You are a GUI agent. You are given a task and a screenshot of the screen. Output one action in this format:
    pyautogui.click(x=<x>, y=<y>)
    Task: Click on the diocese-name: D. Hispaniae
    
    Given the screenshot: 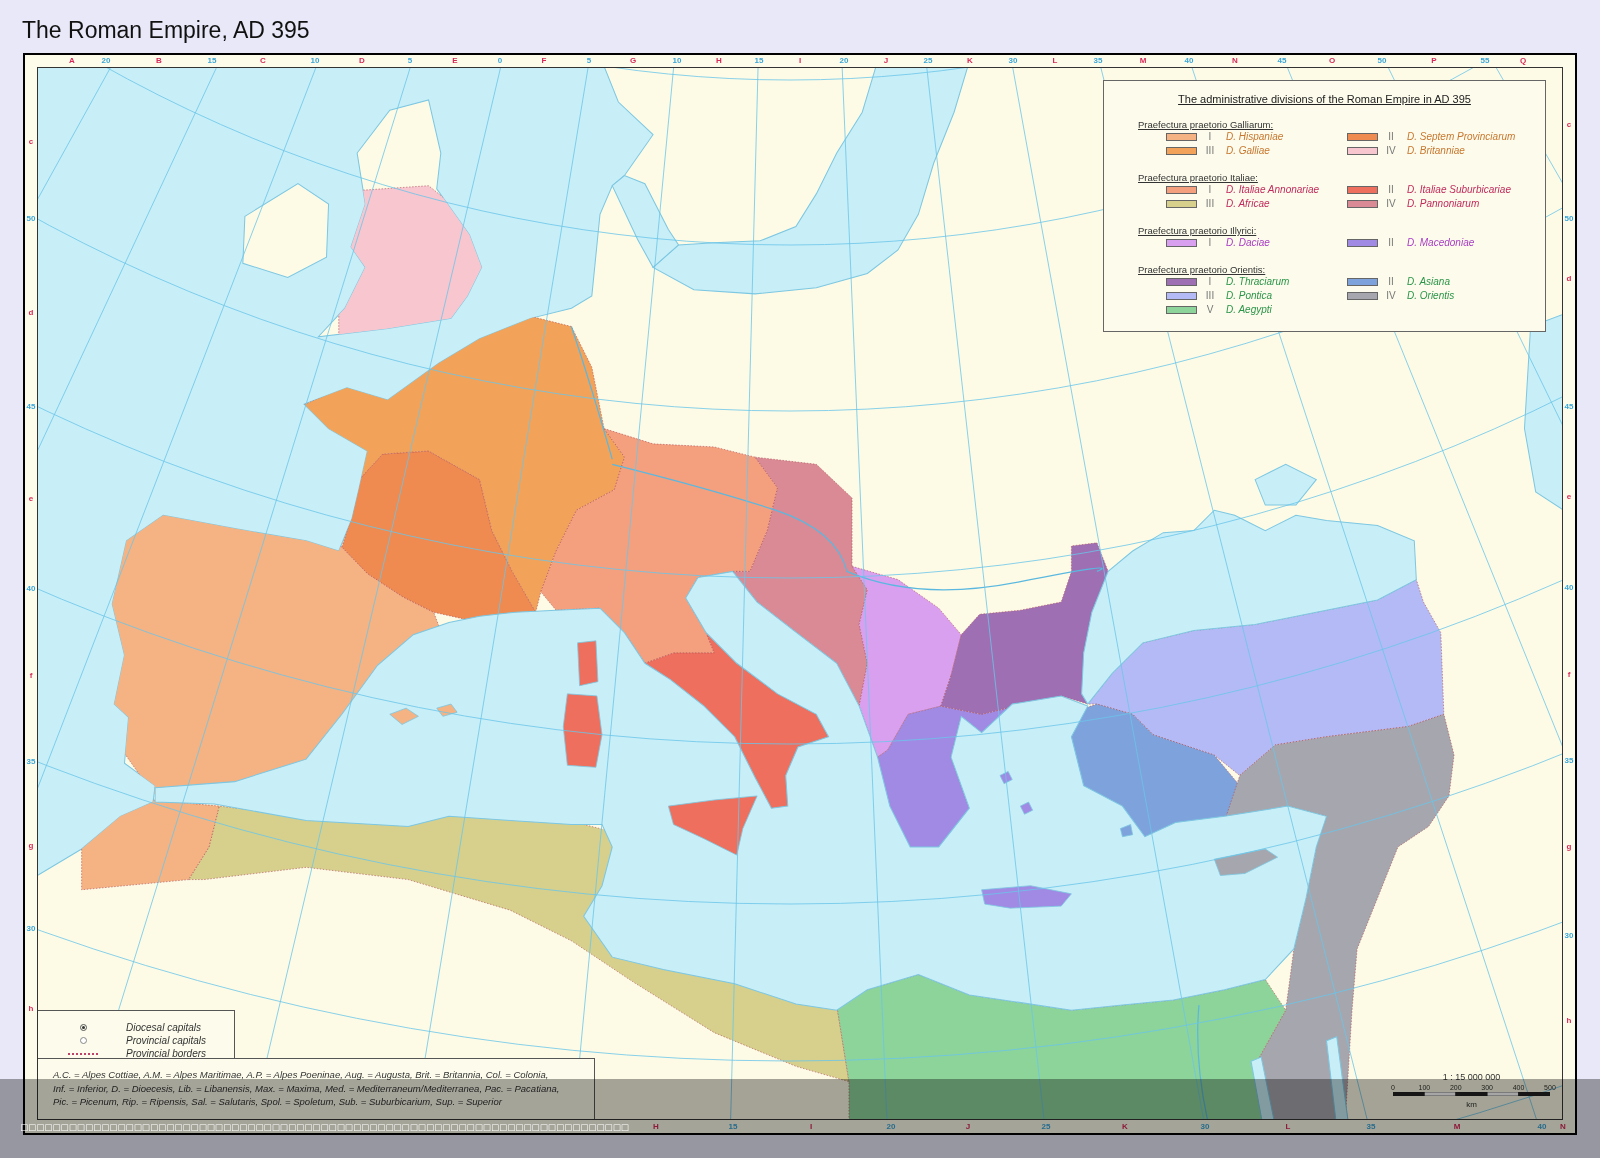 What is the action you would take?
    pyautogui.click(x=1255, y=137)
    